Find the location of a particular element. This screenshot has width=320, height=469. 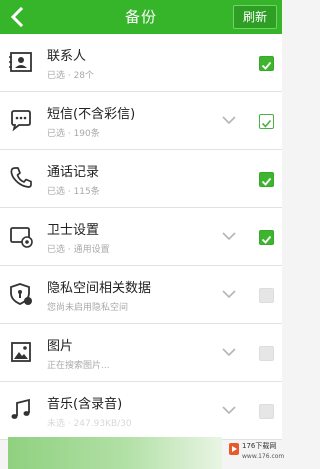

phone-icon is located at coordinates (21, 177).